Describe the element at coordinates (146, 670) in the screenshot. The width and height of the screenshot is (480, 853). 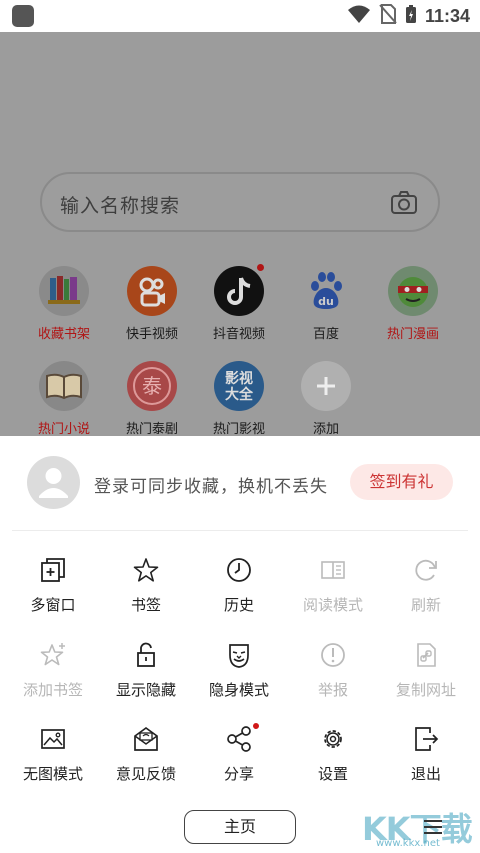
I see `menu-show-hidden: 显示隐藏` at that location.